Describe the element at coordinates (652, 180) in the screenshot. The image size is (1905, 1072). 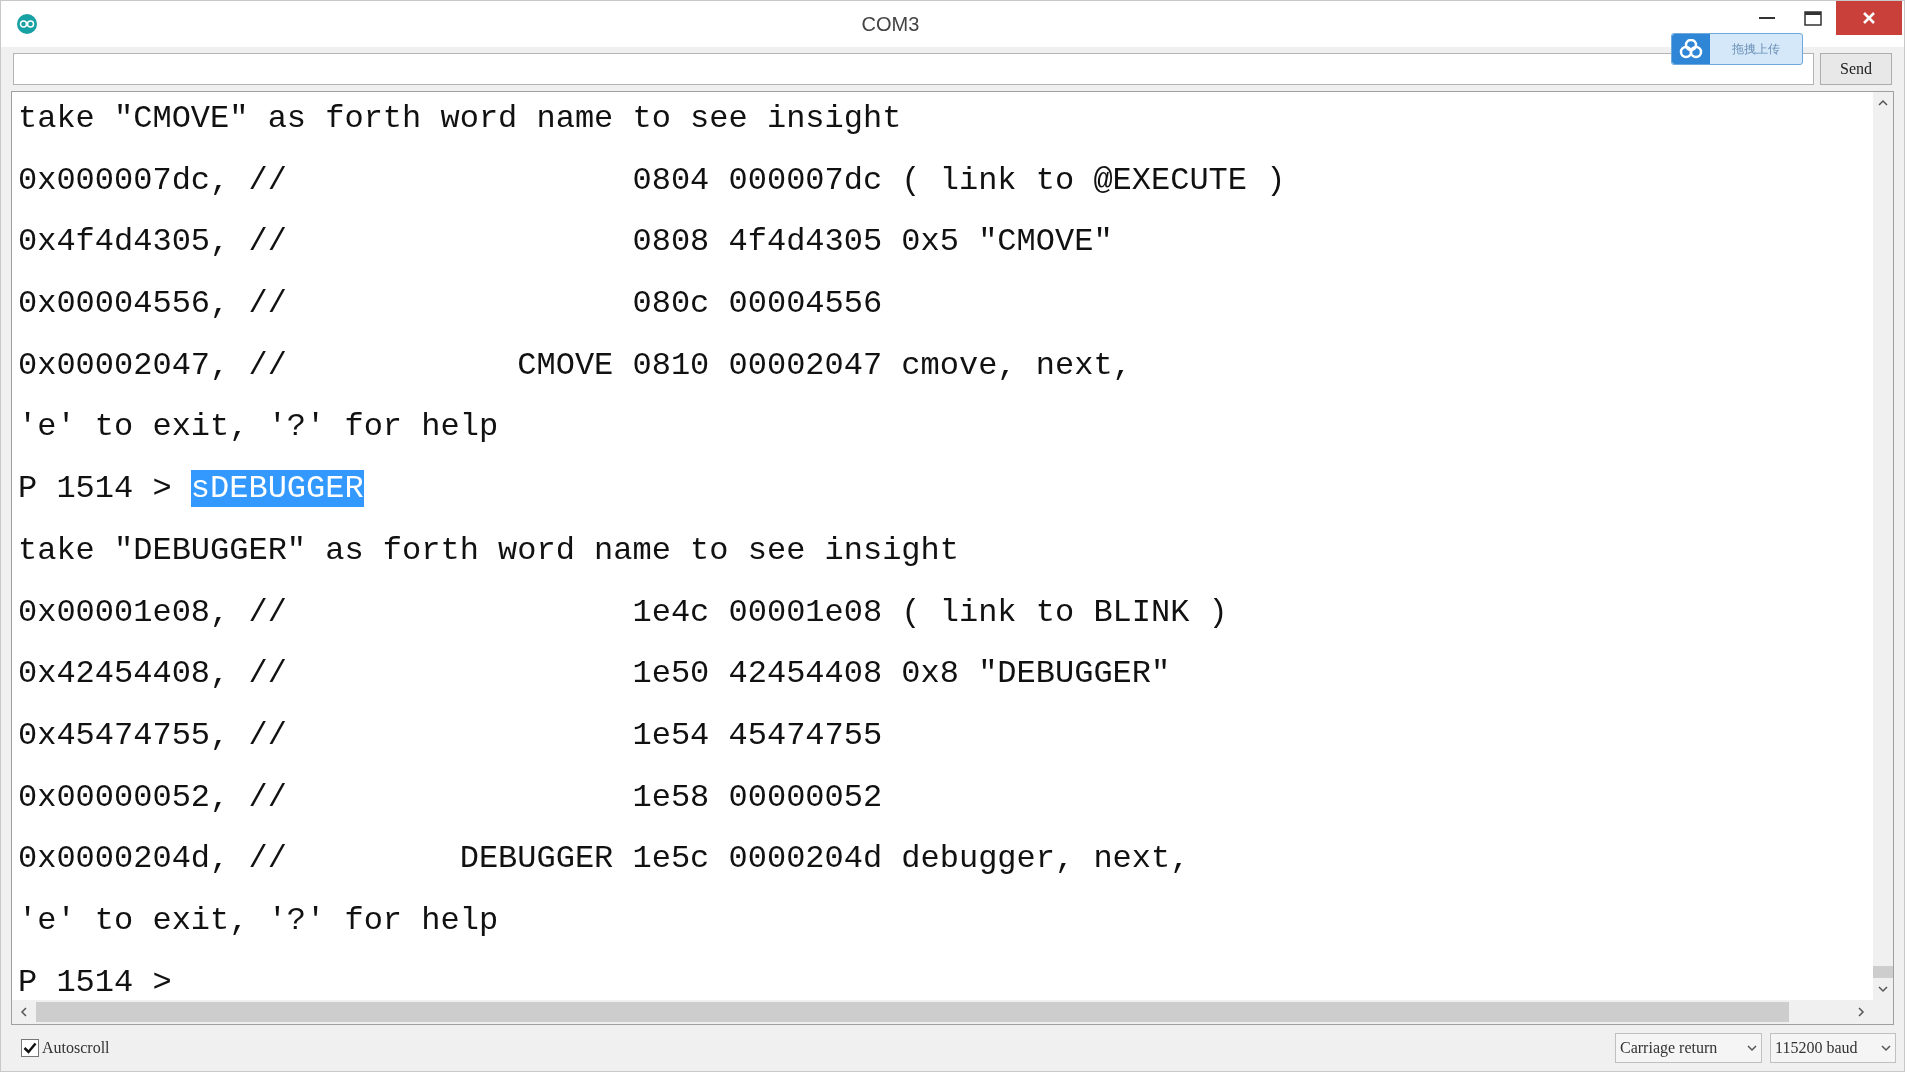
I see `output-line: 0x000007dc, // 0804 000007dc ( link to @EXECUTE )` at that location.